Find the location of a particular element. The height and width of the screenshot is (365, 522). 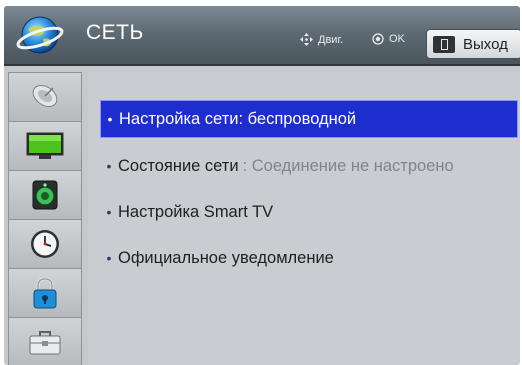

sidebar-item-support is located at coordinates (45, 341).